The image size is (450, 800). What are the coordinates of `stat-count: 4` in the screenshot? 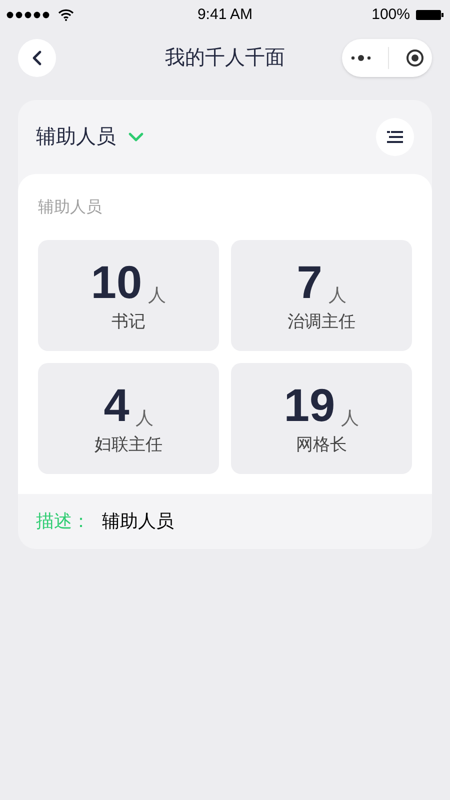 It's located at (117, 405).